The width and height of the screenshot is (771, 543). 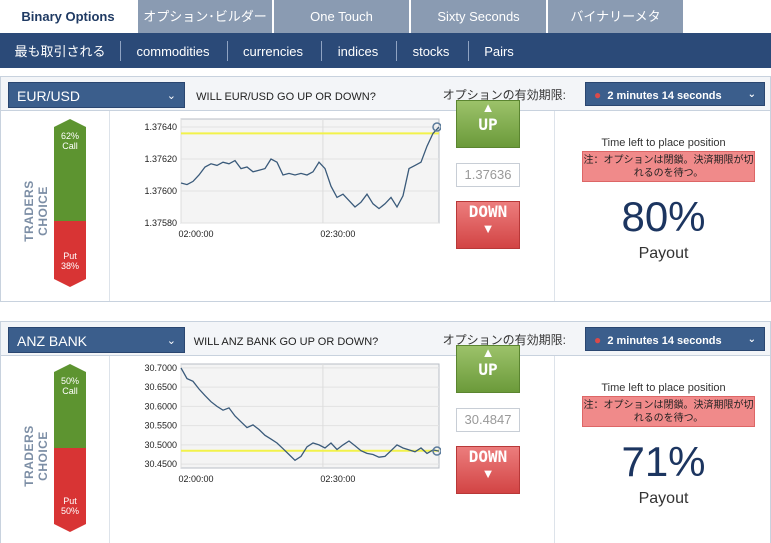 I want to click on sentiment-bar: 62% Call Put 38%, so click(x=70, y=203).